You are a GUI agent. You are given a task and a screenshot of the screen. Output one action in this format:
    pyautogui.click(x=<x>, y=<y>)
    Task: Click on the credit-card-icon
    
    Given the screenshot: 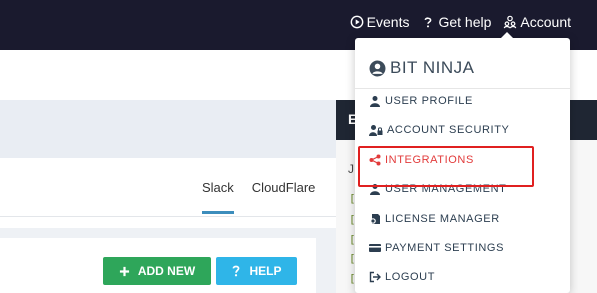 What is the action you would take?
    pyautogui.click(x=375, y=248)
    